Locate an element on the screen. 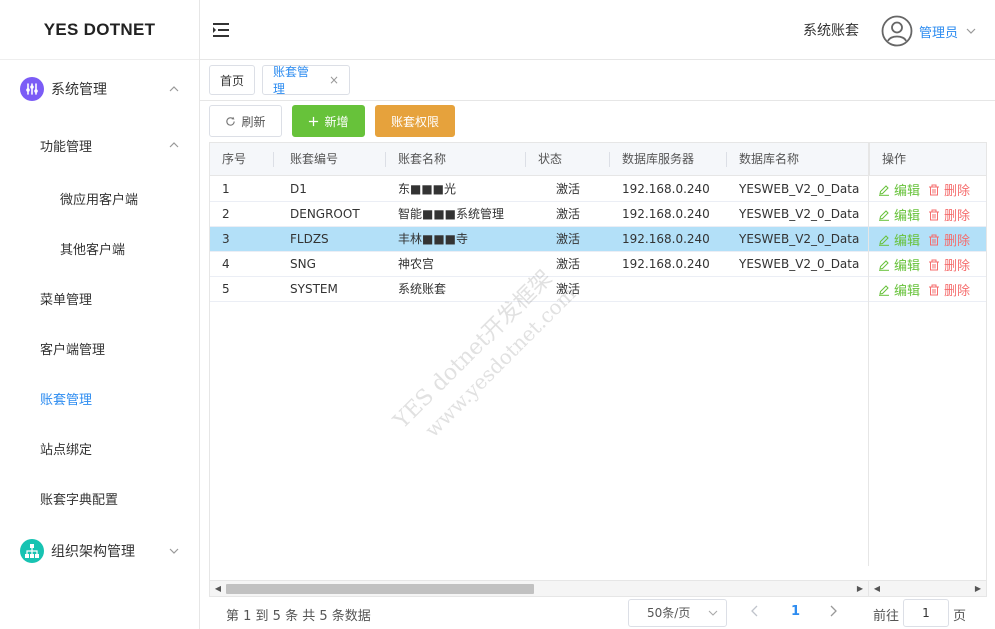 The image size is (995, 629). goto-page-input is located at coordinates (926, 613).